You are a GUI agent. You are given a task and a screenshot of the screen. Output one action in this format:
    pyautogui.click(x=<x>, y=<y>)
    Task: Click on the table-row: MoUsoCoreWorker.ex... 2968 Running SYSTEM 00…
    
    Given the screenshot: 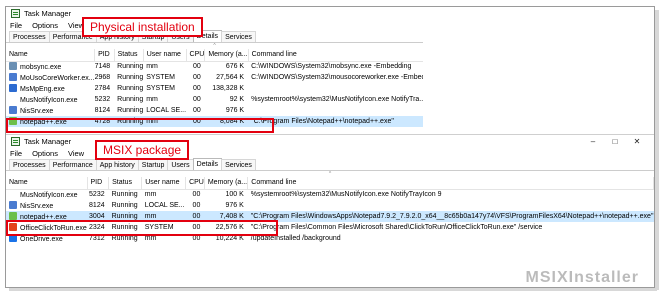 What is the action you would take?
    pyautogui.click(x=214, y=77)
    